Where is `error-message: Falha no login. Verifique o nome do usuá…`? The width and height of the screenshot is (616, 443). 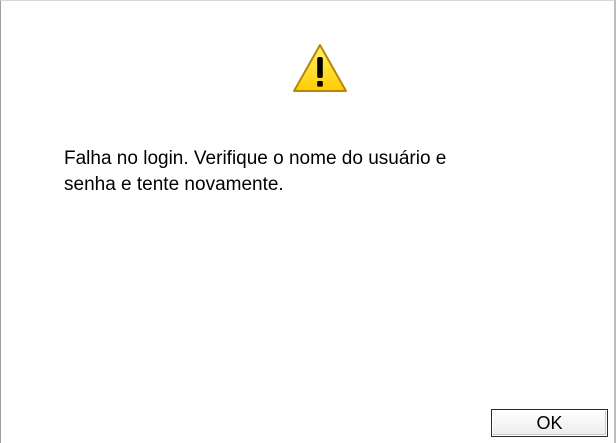 error-message: Falha no login. Verifique o nome do usuá… is located at coordinates (255, 171).